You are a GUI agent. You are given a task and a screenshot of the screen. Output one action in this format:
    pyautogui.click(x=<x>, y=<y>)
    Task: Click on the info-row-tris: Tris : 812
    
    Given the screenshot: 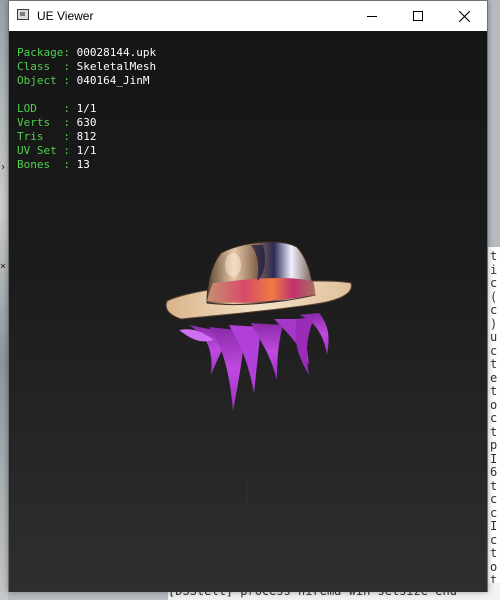 What is the action you would take?
    pyautogui.click(x=86, y=137)
    